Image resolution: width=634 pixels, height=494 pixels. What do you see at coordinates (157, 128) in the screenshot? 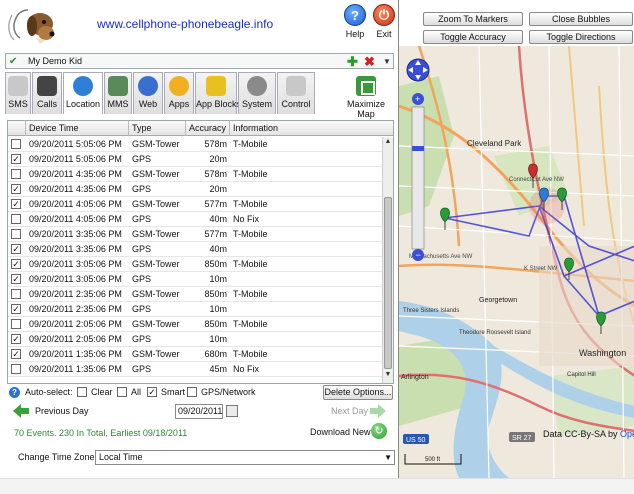
I see `column-header-type: Type` at bounding box center [157, 128].